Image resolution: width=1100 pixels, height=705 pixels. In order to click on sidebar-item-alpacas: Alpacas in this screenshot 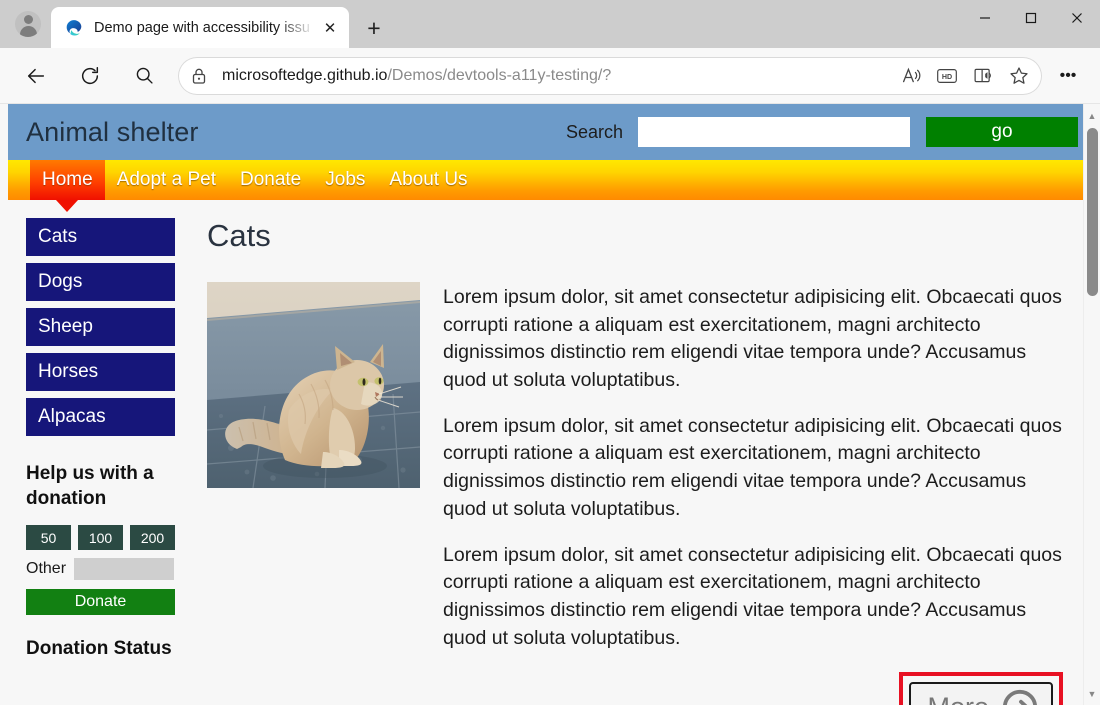, I will do `click(100, 417)`.